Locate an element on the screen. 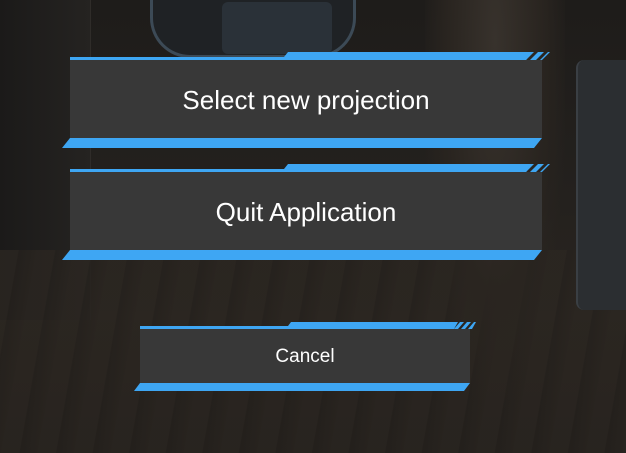 The height and width of the screenshot is (453, 626). machine-control-panel is located at coordinates (277, 28).